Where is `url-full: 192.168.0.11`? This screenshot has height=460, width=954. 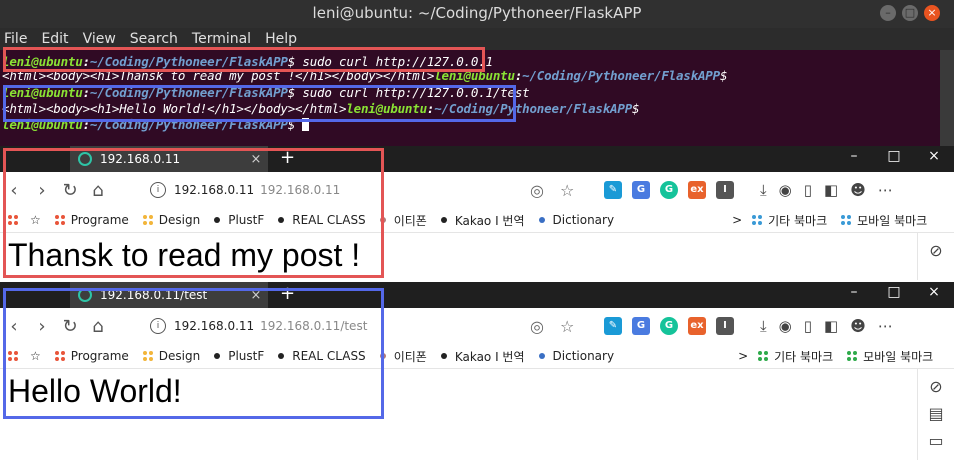 url-full: 192.168.0.11 is located at coordinates (300, 190).